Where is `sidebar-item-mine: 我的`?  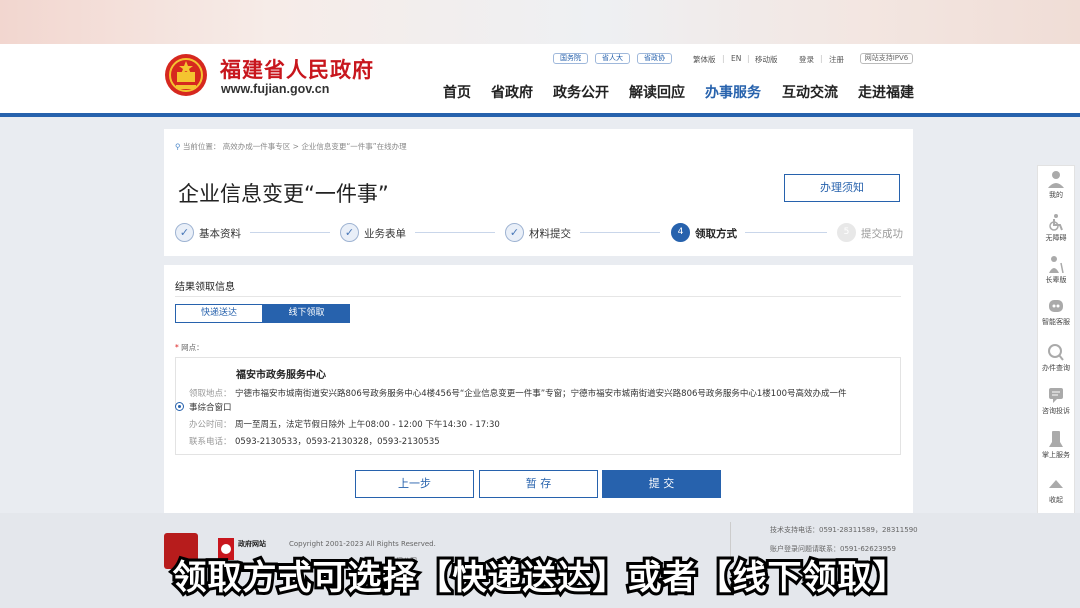
sidebar-item-mine: 我的 is located at coordinates (1056, 185).